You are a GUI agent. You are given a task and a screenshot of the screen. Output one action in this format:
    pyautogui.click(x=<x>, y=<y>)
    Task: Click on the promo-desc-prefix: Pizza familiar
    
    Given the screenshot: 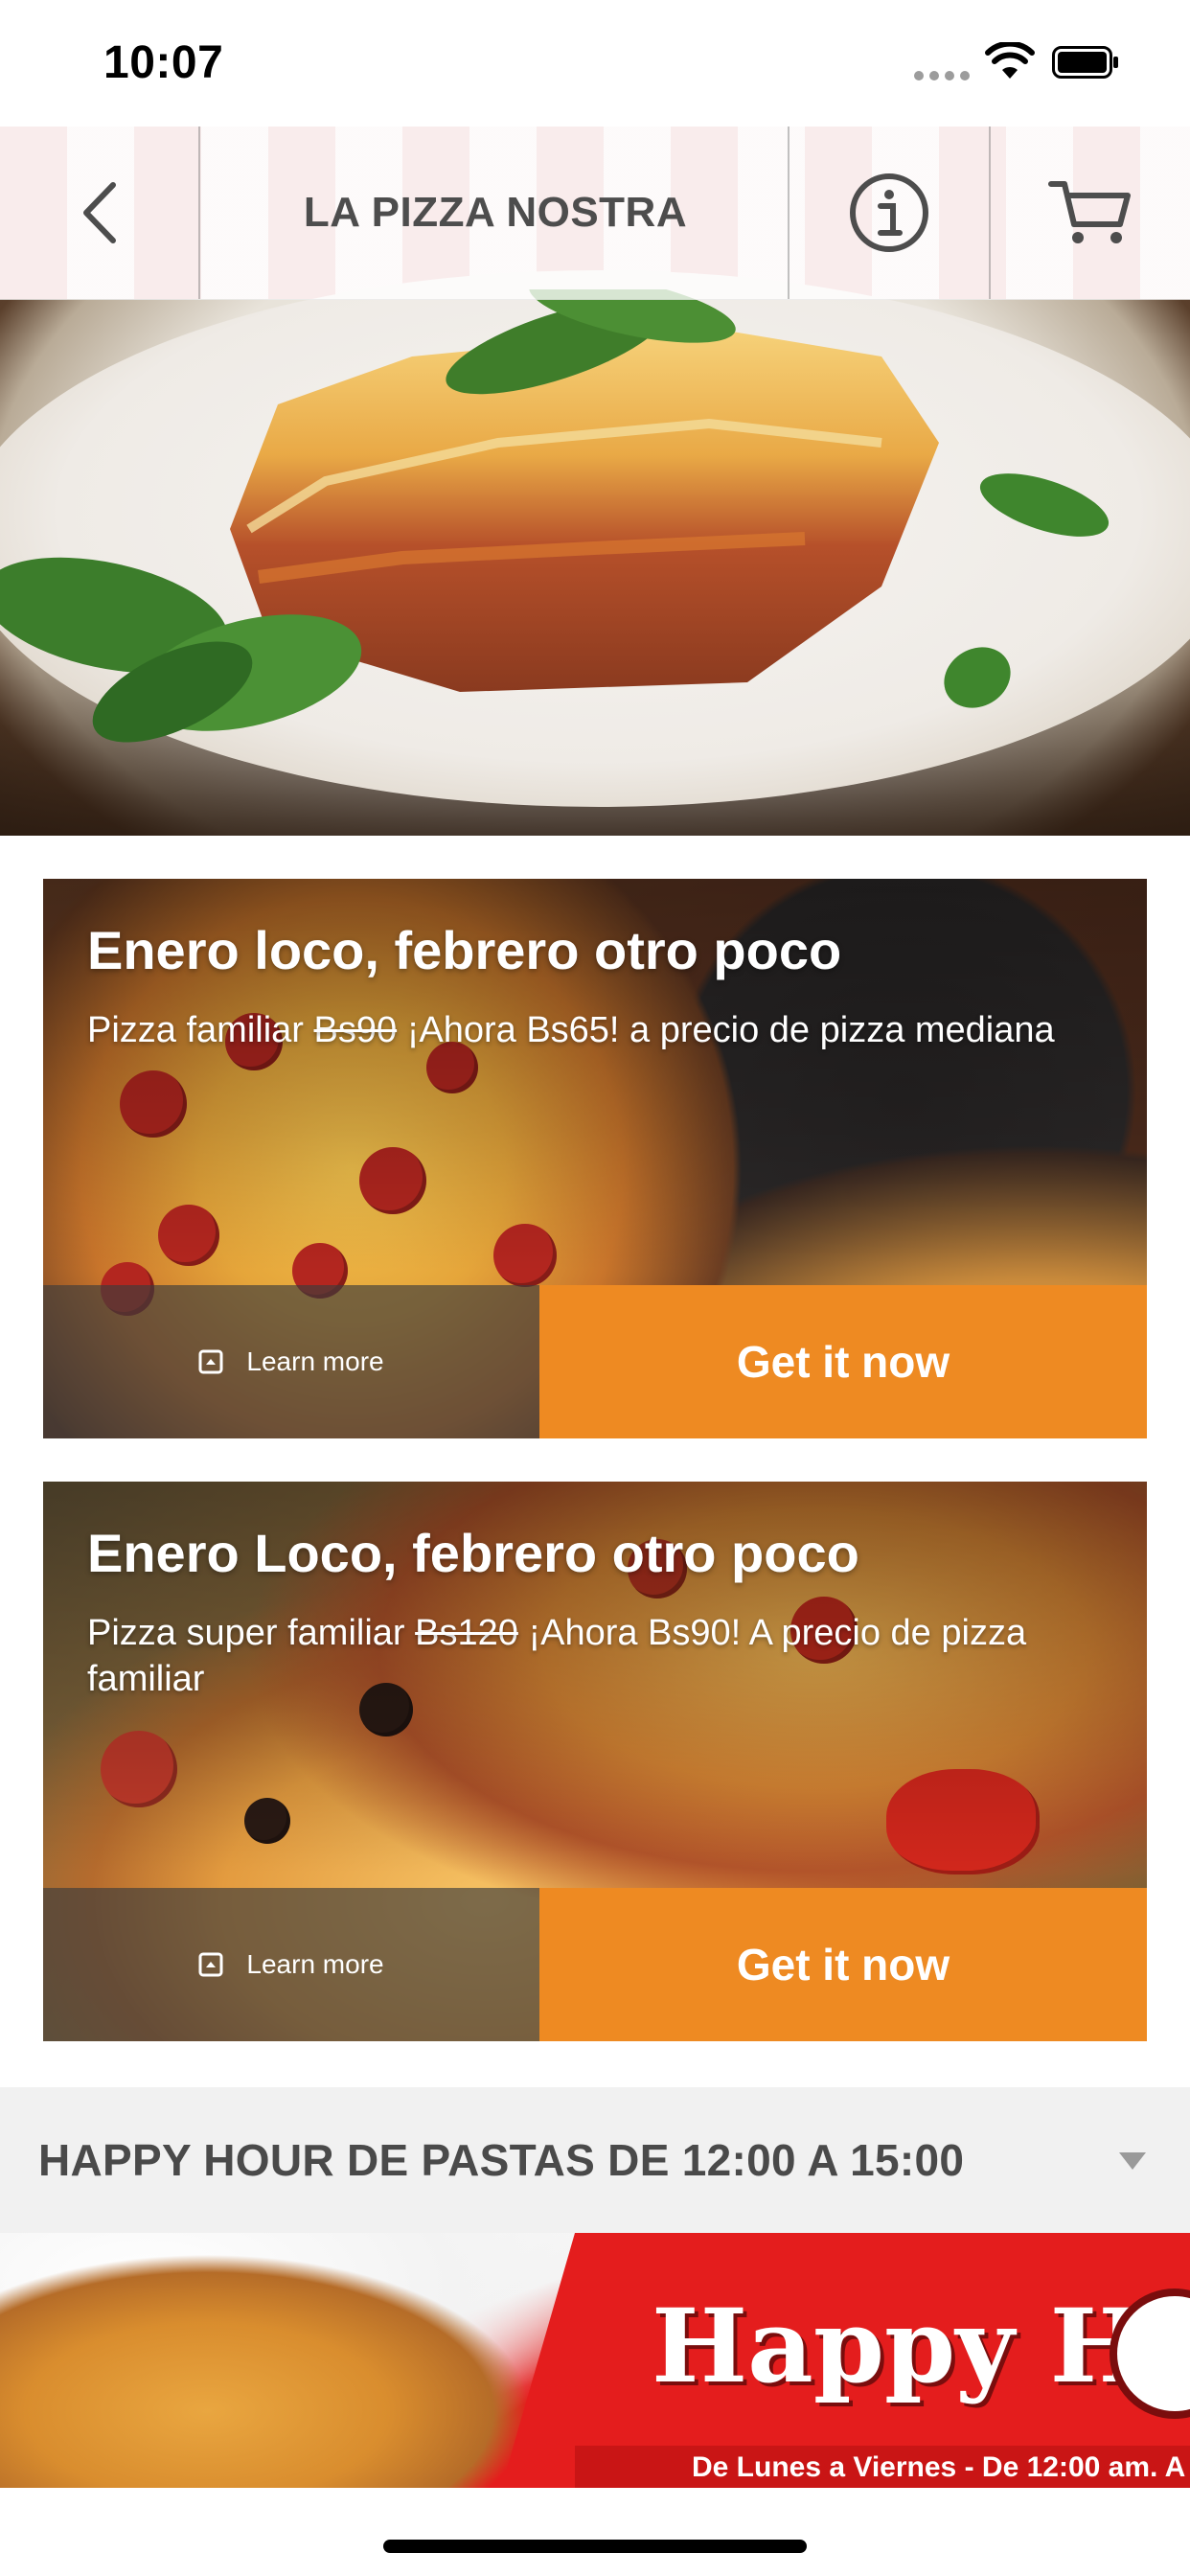 What is the action you would take?
    pyautogui.click(x=195, y=1030)
    